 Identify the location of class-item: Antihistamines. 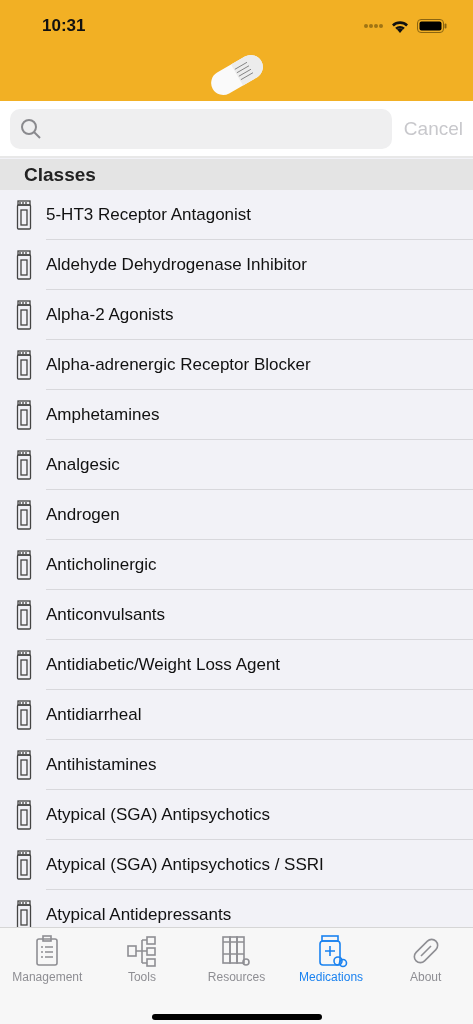
(101, 764).